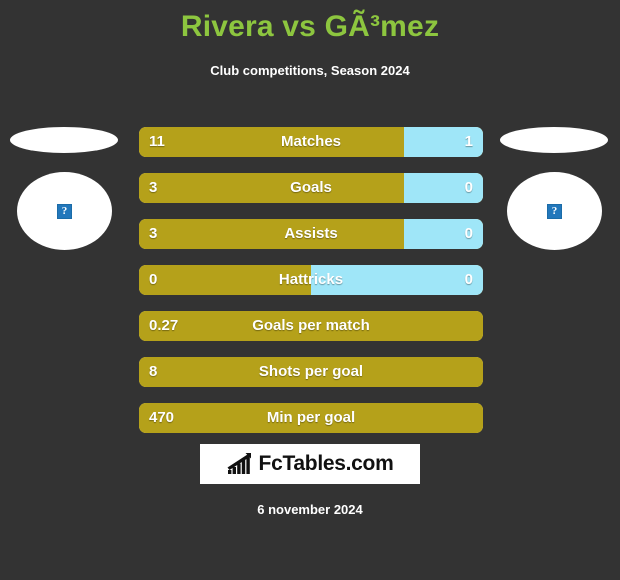  I want to click on date-label: 6 november 2024, so click(310, 509).